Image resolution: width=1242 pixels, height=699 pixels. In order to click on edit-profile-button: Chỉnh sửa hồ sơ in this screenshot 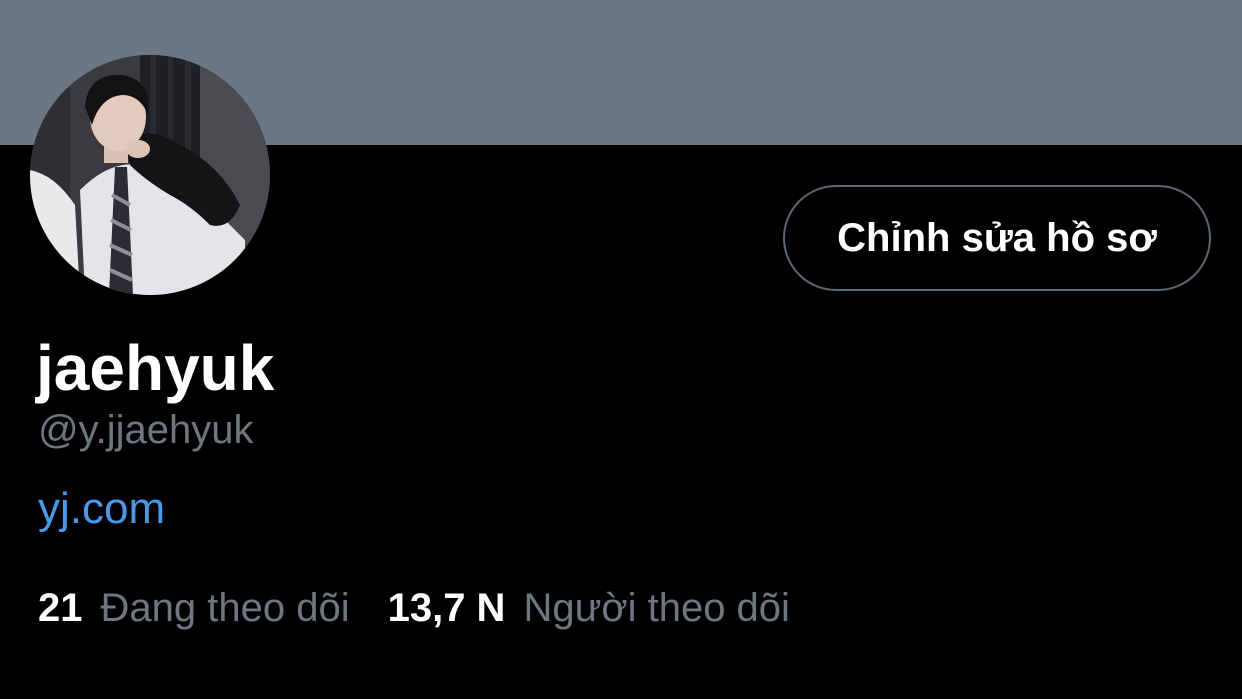, I will do `click(997, 238)`.